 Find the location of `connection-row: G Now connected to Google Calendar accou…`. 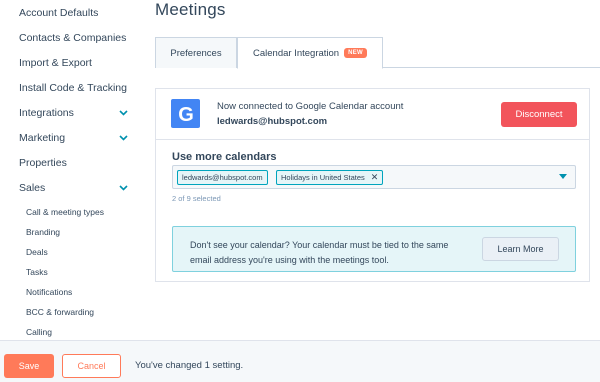

connection-row: G Now connected to Google Calendar accou… is located at coordinates (372, 114).